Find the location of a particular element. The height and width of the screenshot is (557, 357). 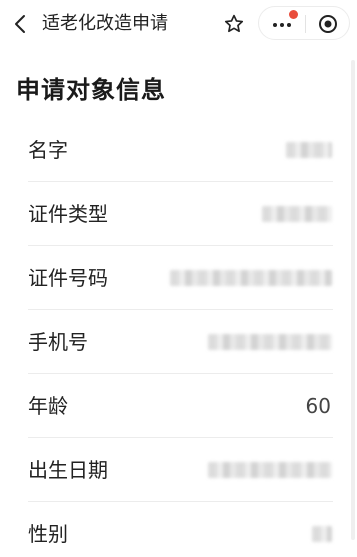

chevron-left-icon is located at coordinates (20, 24).